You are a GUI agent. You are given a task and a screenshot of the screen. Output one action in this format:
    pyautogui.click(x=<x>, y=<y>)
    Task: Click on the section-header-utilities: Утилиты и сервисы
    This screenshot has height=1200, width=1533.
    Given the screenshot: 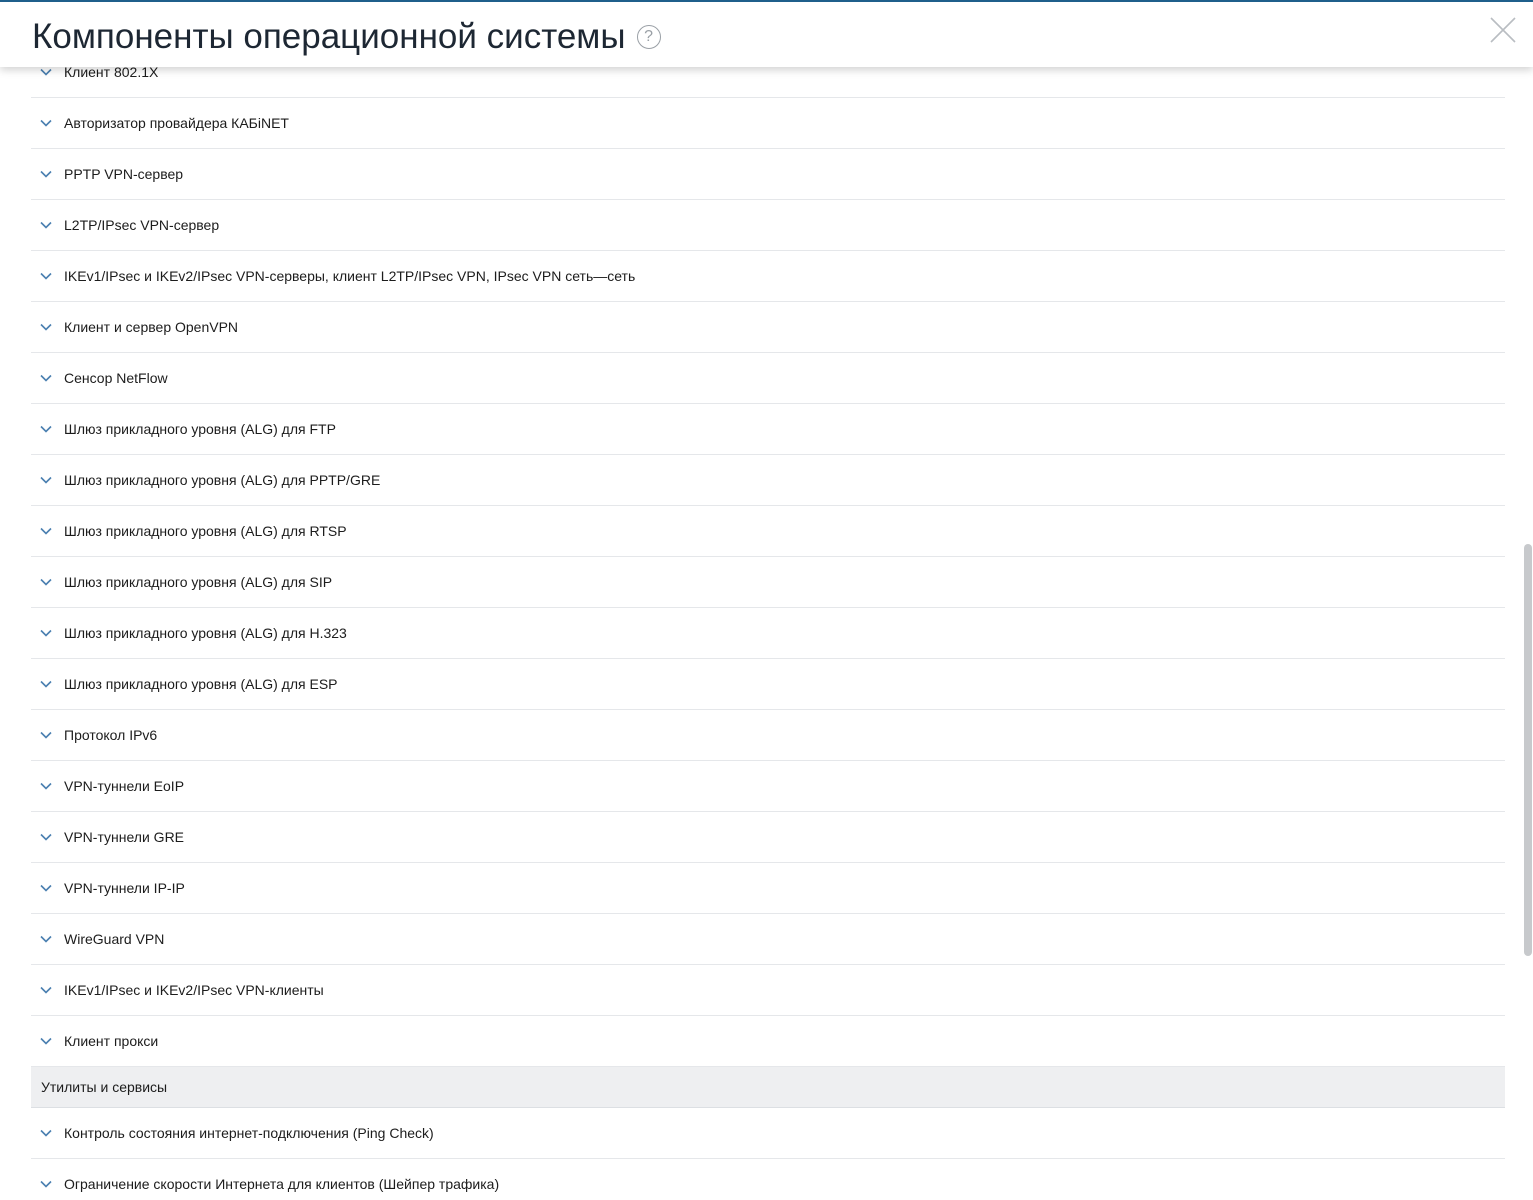 What is the action you would take?
    pyautogui.click(x=768, y=1087)
    